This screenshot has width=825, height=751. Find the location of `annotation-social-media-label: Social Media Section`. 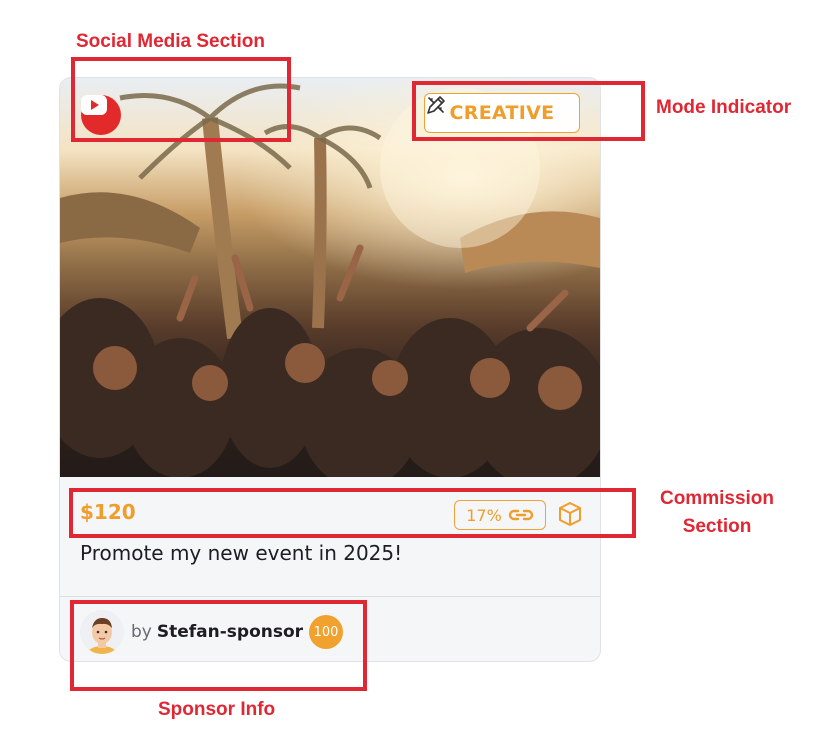

annotation-social-media-label: Social Media Section is located at coordinates (170, 41).